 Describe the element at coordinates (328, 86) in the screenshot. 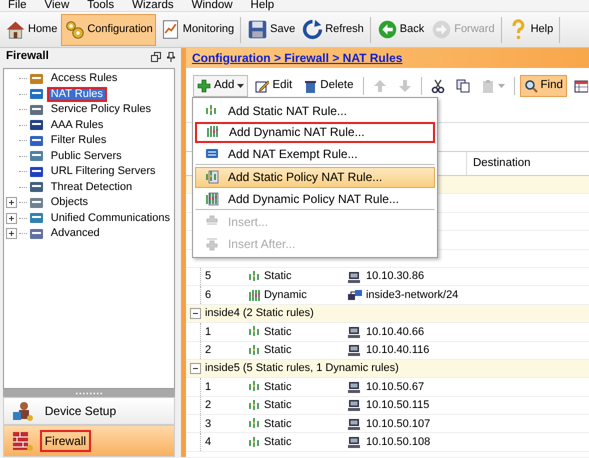

I see `toolbar-button: Delete` at that location.